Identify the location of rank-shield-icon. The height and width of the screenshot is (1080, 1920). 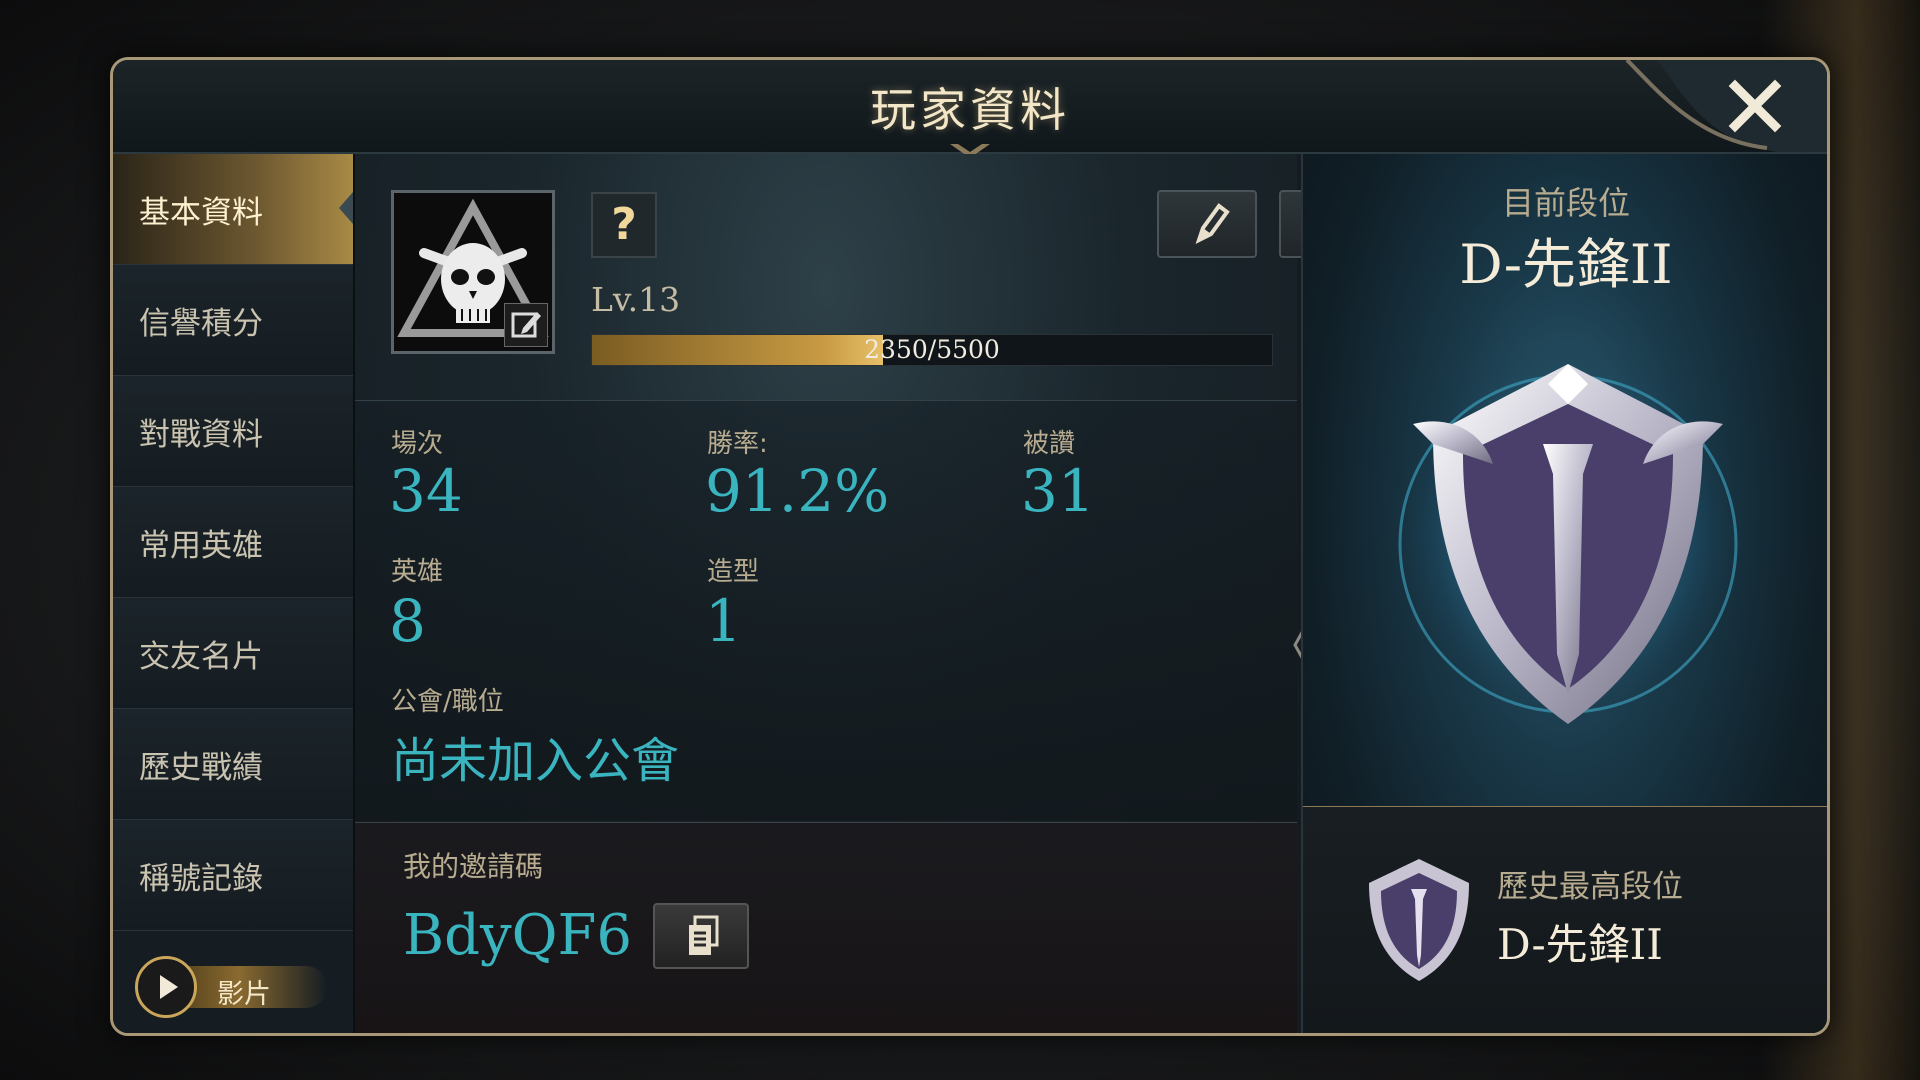
(1568, 534).